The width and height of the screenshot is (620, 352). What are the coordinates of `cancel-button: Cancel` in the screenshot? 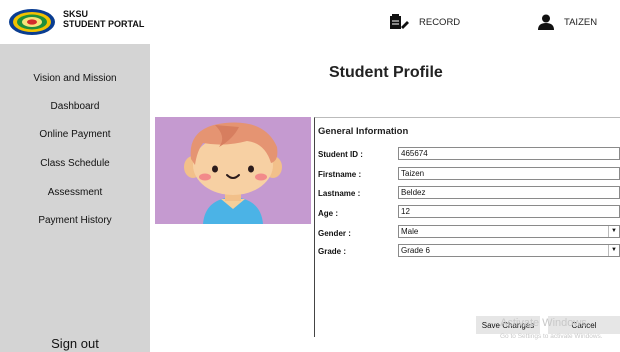 It's located at (584, 325).